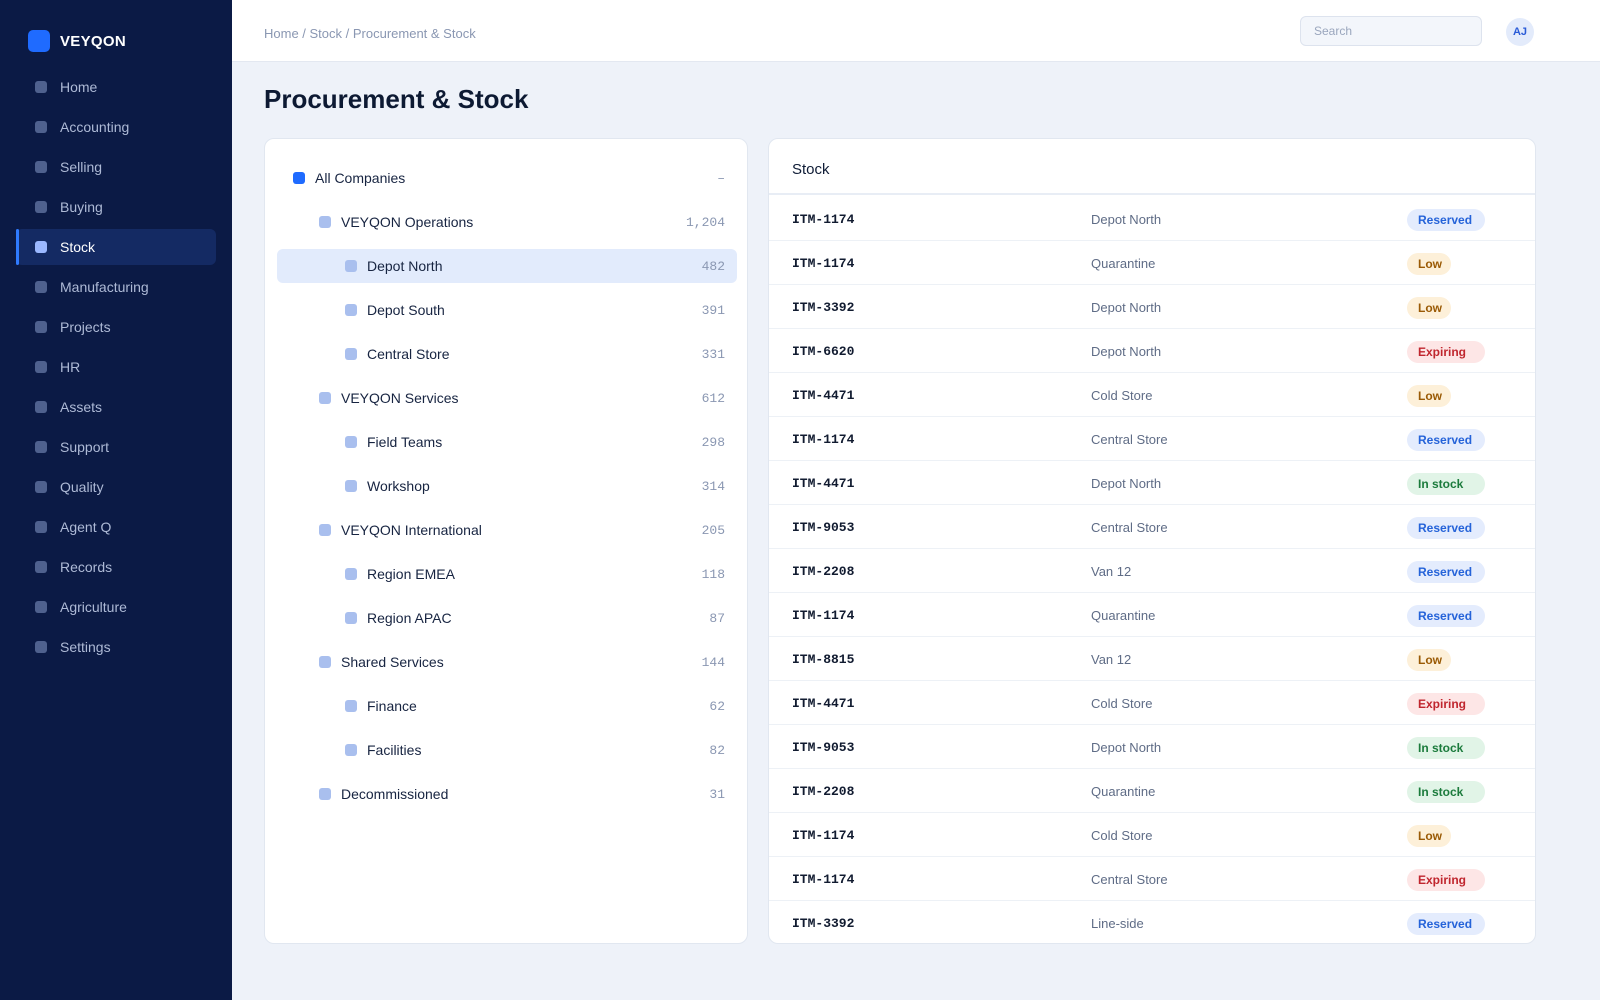 The height and width of the screenshot is (1000, 1600). Describe the element at coordinates (1520, 32) in the screenshot. I see `avatar: AJ` at that location.